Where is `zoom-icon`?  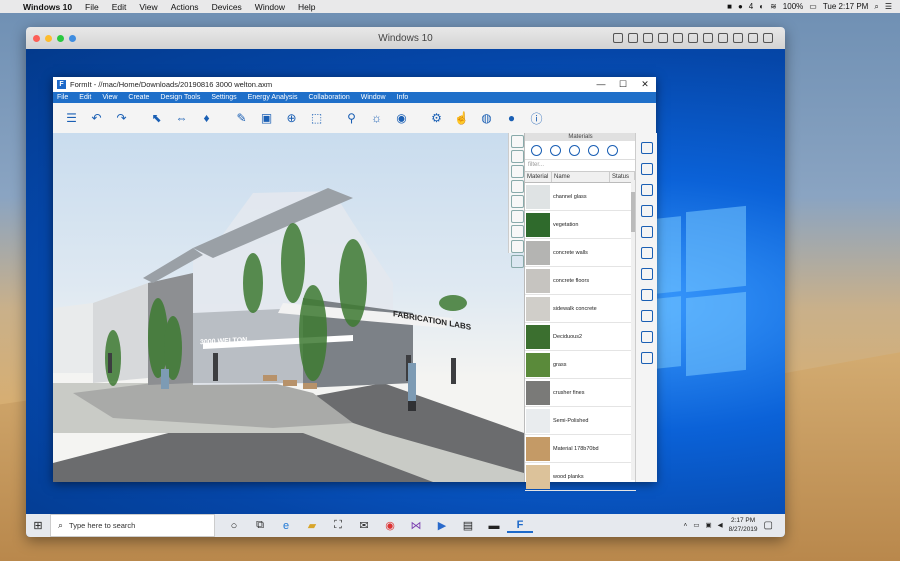
zoom-icon is located at coordinates (517, 246).